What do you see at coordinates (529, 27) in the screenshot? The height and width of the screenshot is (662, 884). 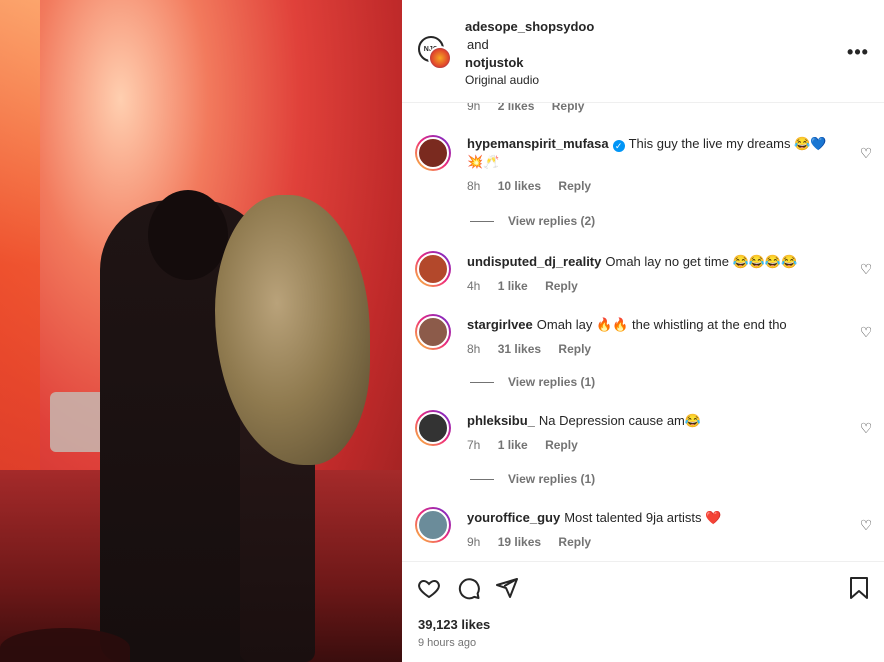 I see `author-1-link: adesope_shopsydoo` at bounding box center [529, 27].